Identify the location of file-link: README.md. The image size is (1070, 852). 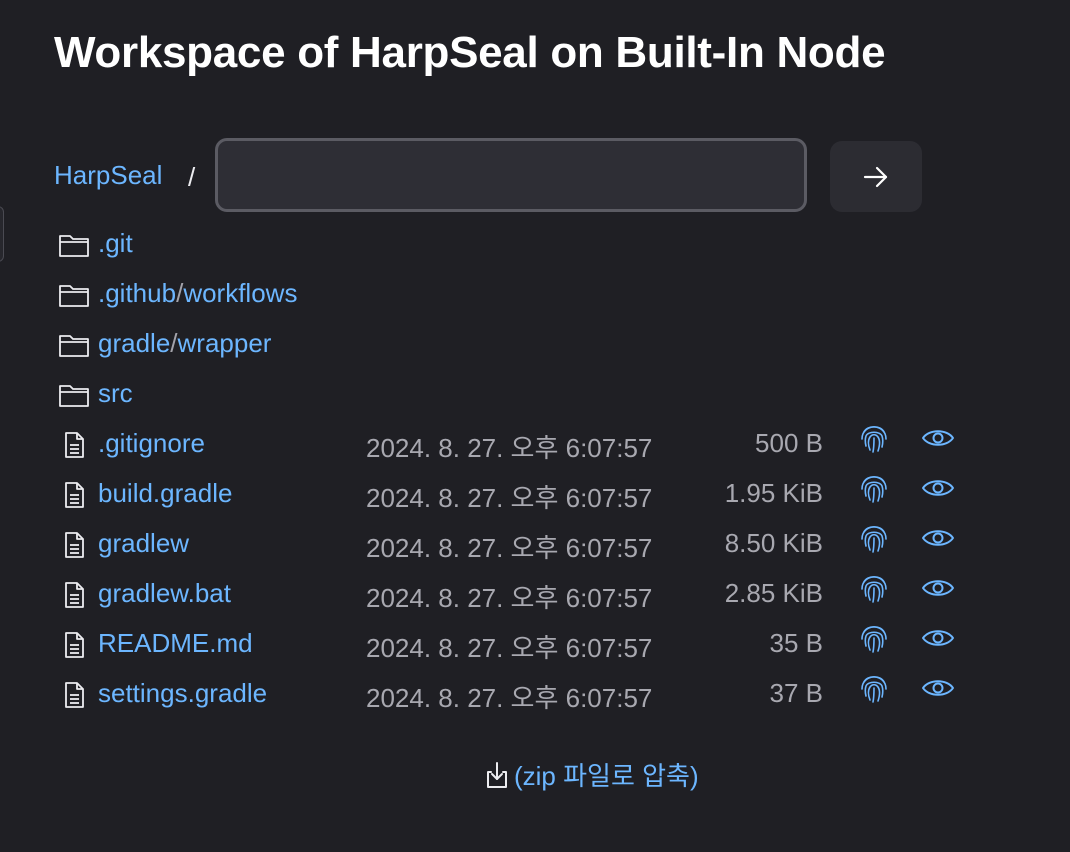
(175, 643).